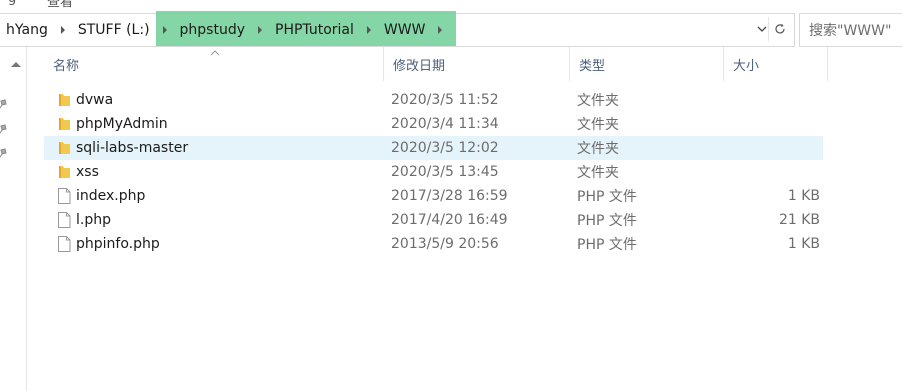  Describe the element at coordinates (212, 30) in the screenshot. I see `breadcrumb-item-phpstudy: phpstudy` at that location.